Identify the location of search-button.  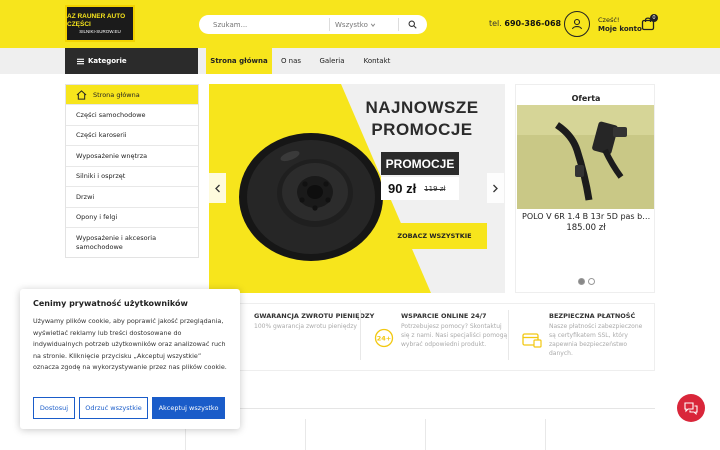
(412, 24).